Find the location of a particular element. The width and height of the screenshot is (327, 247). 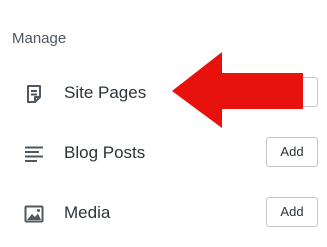

arrow-icon is located at coordinates (237, 90).